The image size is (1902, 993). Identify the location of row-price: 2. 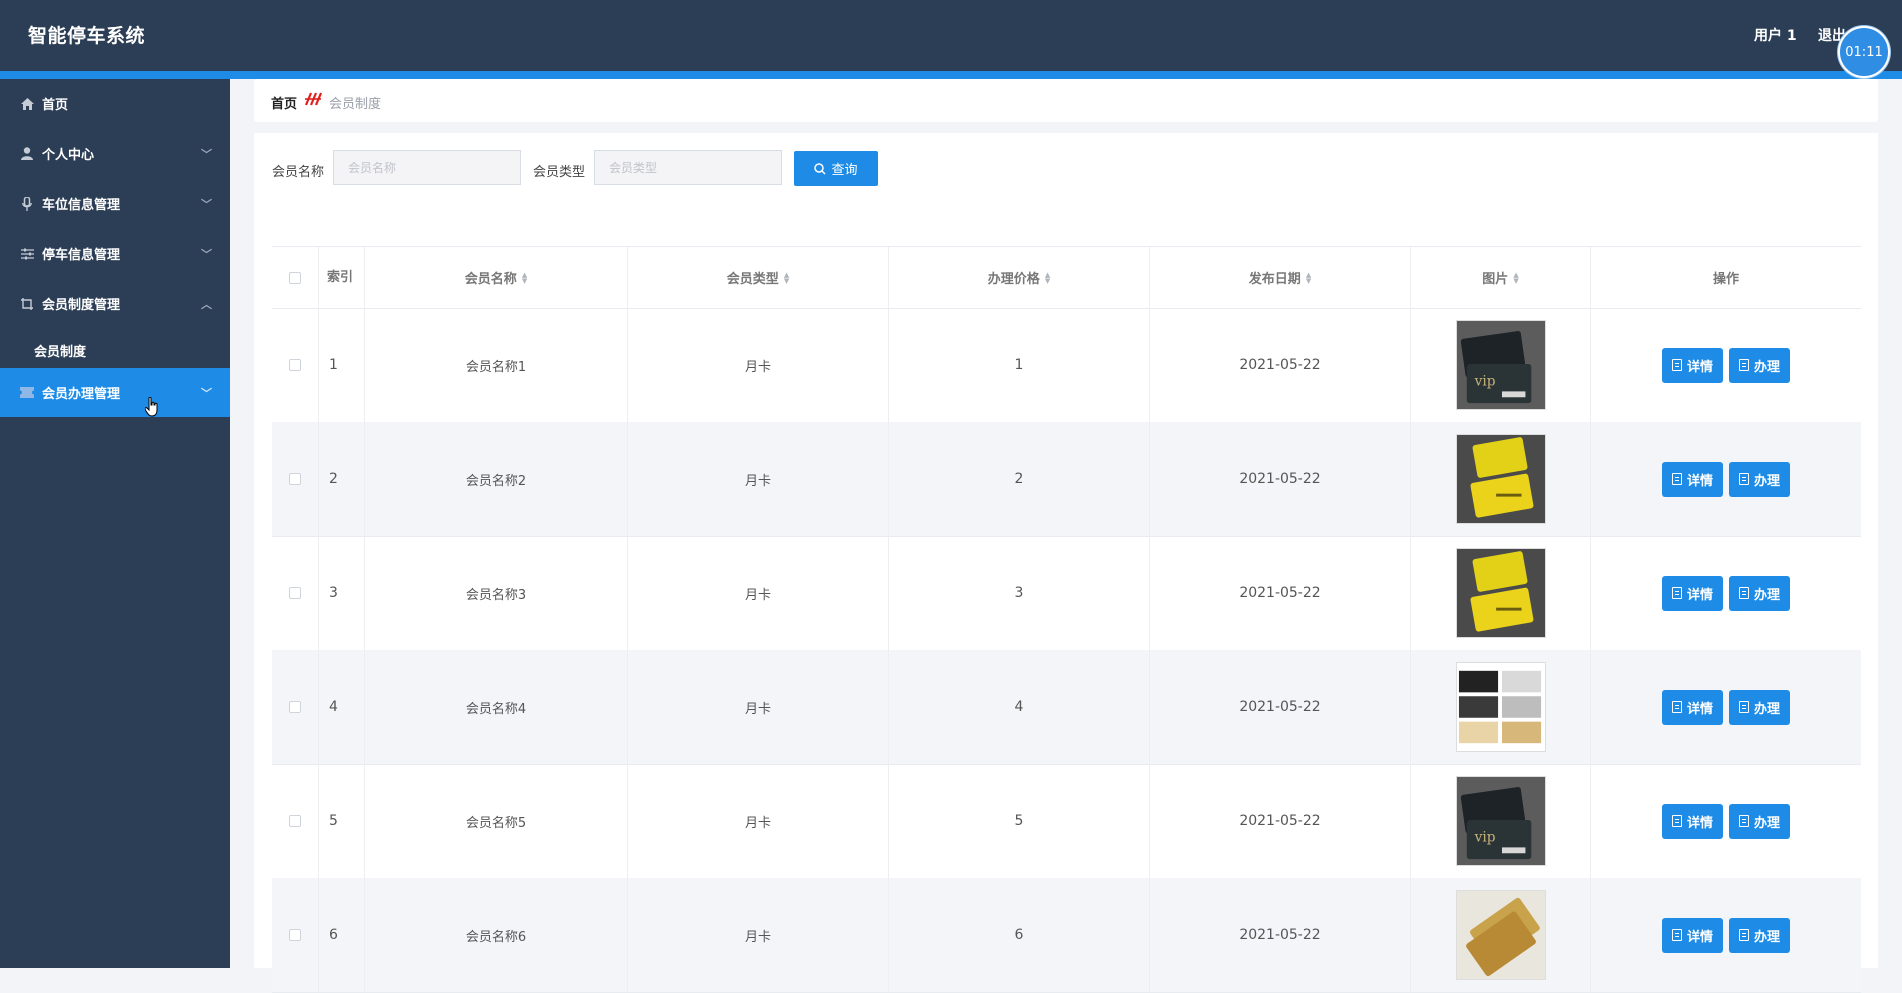
(1018, 479).